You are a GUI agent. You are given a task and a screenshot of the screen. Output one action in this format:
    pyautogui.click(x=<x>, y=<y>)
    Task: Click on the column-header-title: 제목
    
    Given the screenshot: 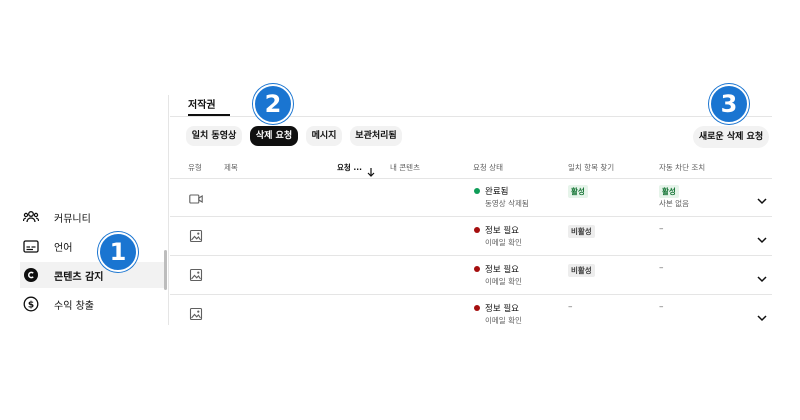 What is the action you would take?
    pyautogui.click(x=231, y=167)
    